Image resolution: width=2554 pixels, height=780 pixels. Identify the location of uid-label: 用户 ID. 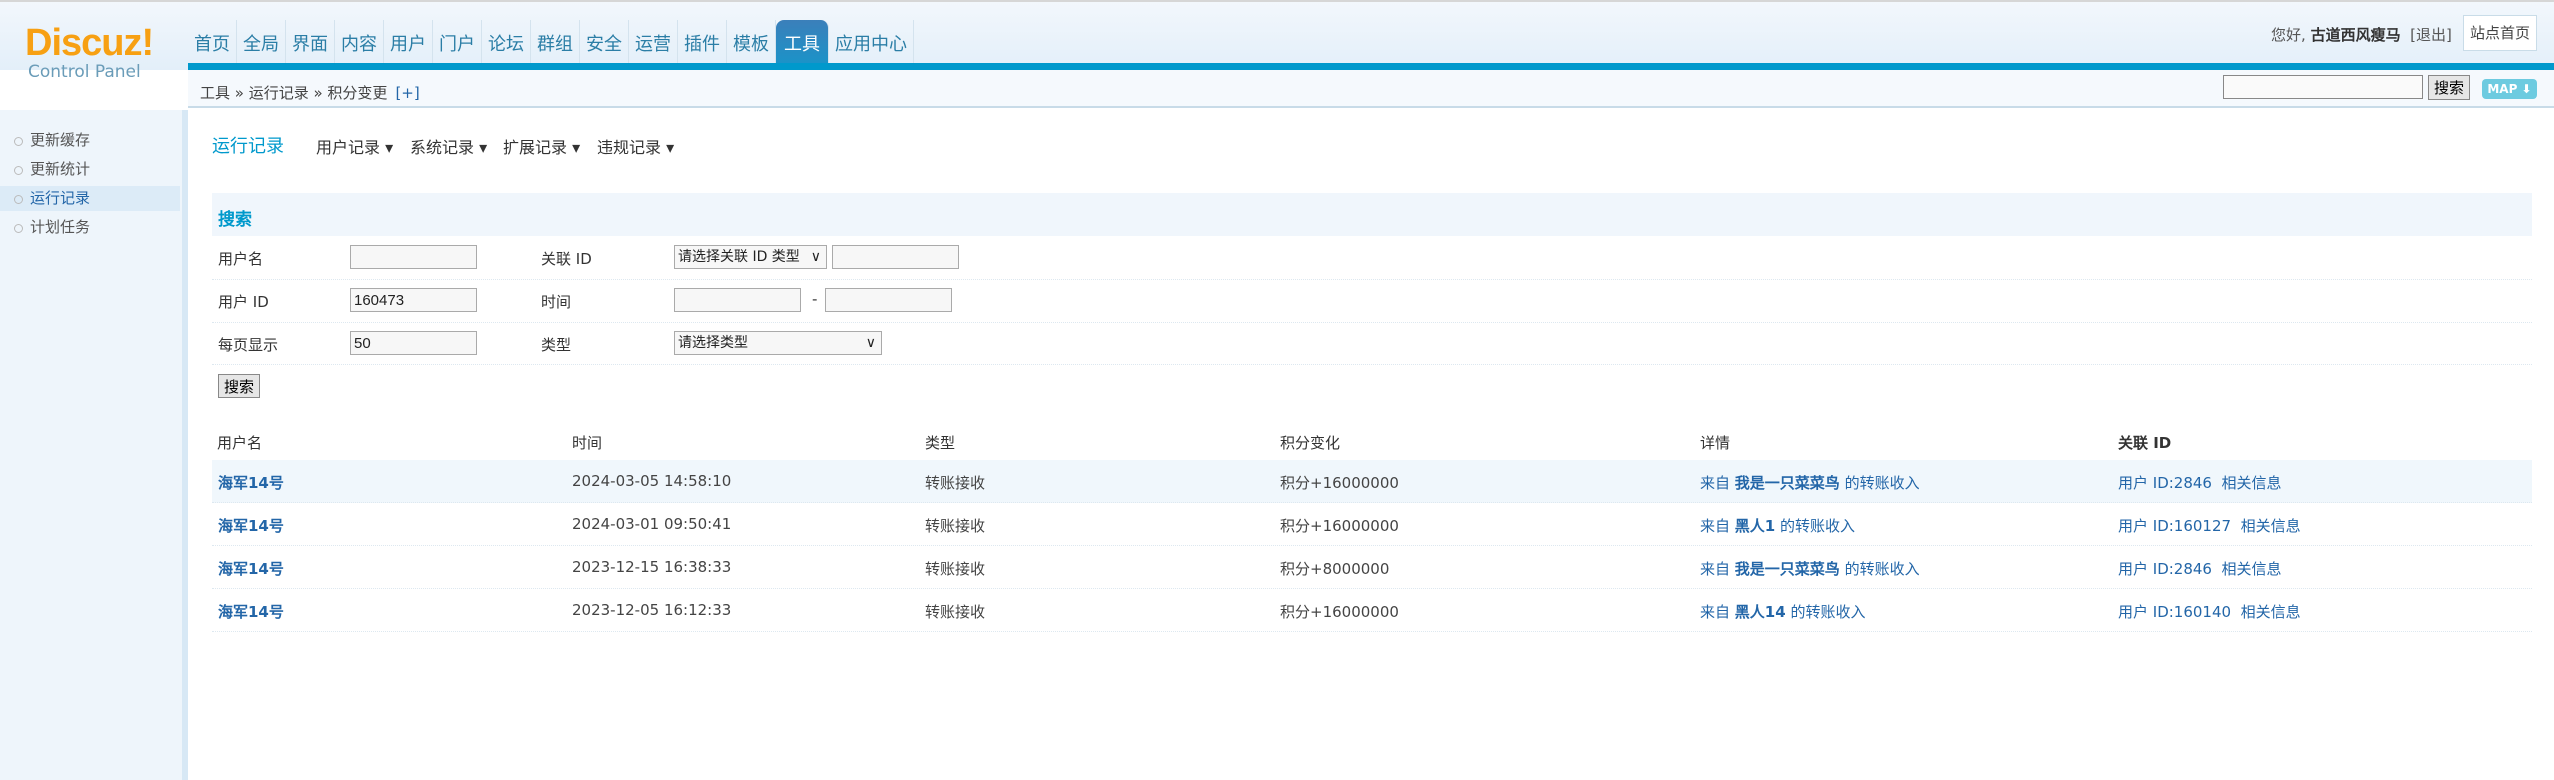
(243, 302).